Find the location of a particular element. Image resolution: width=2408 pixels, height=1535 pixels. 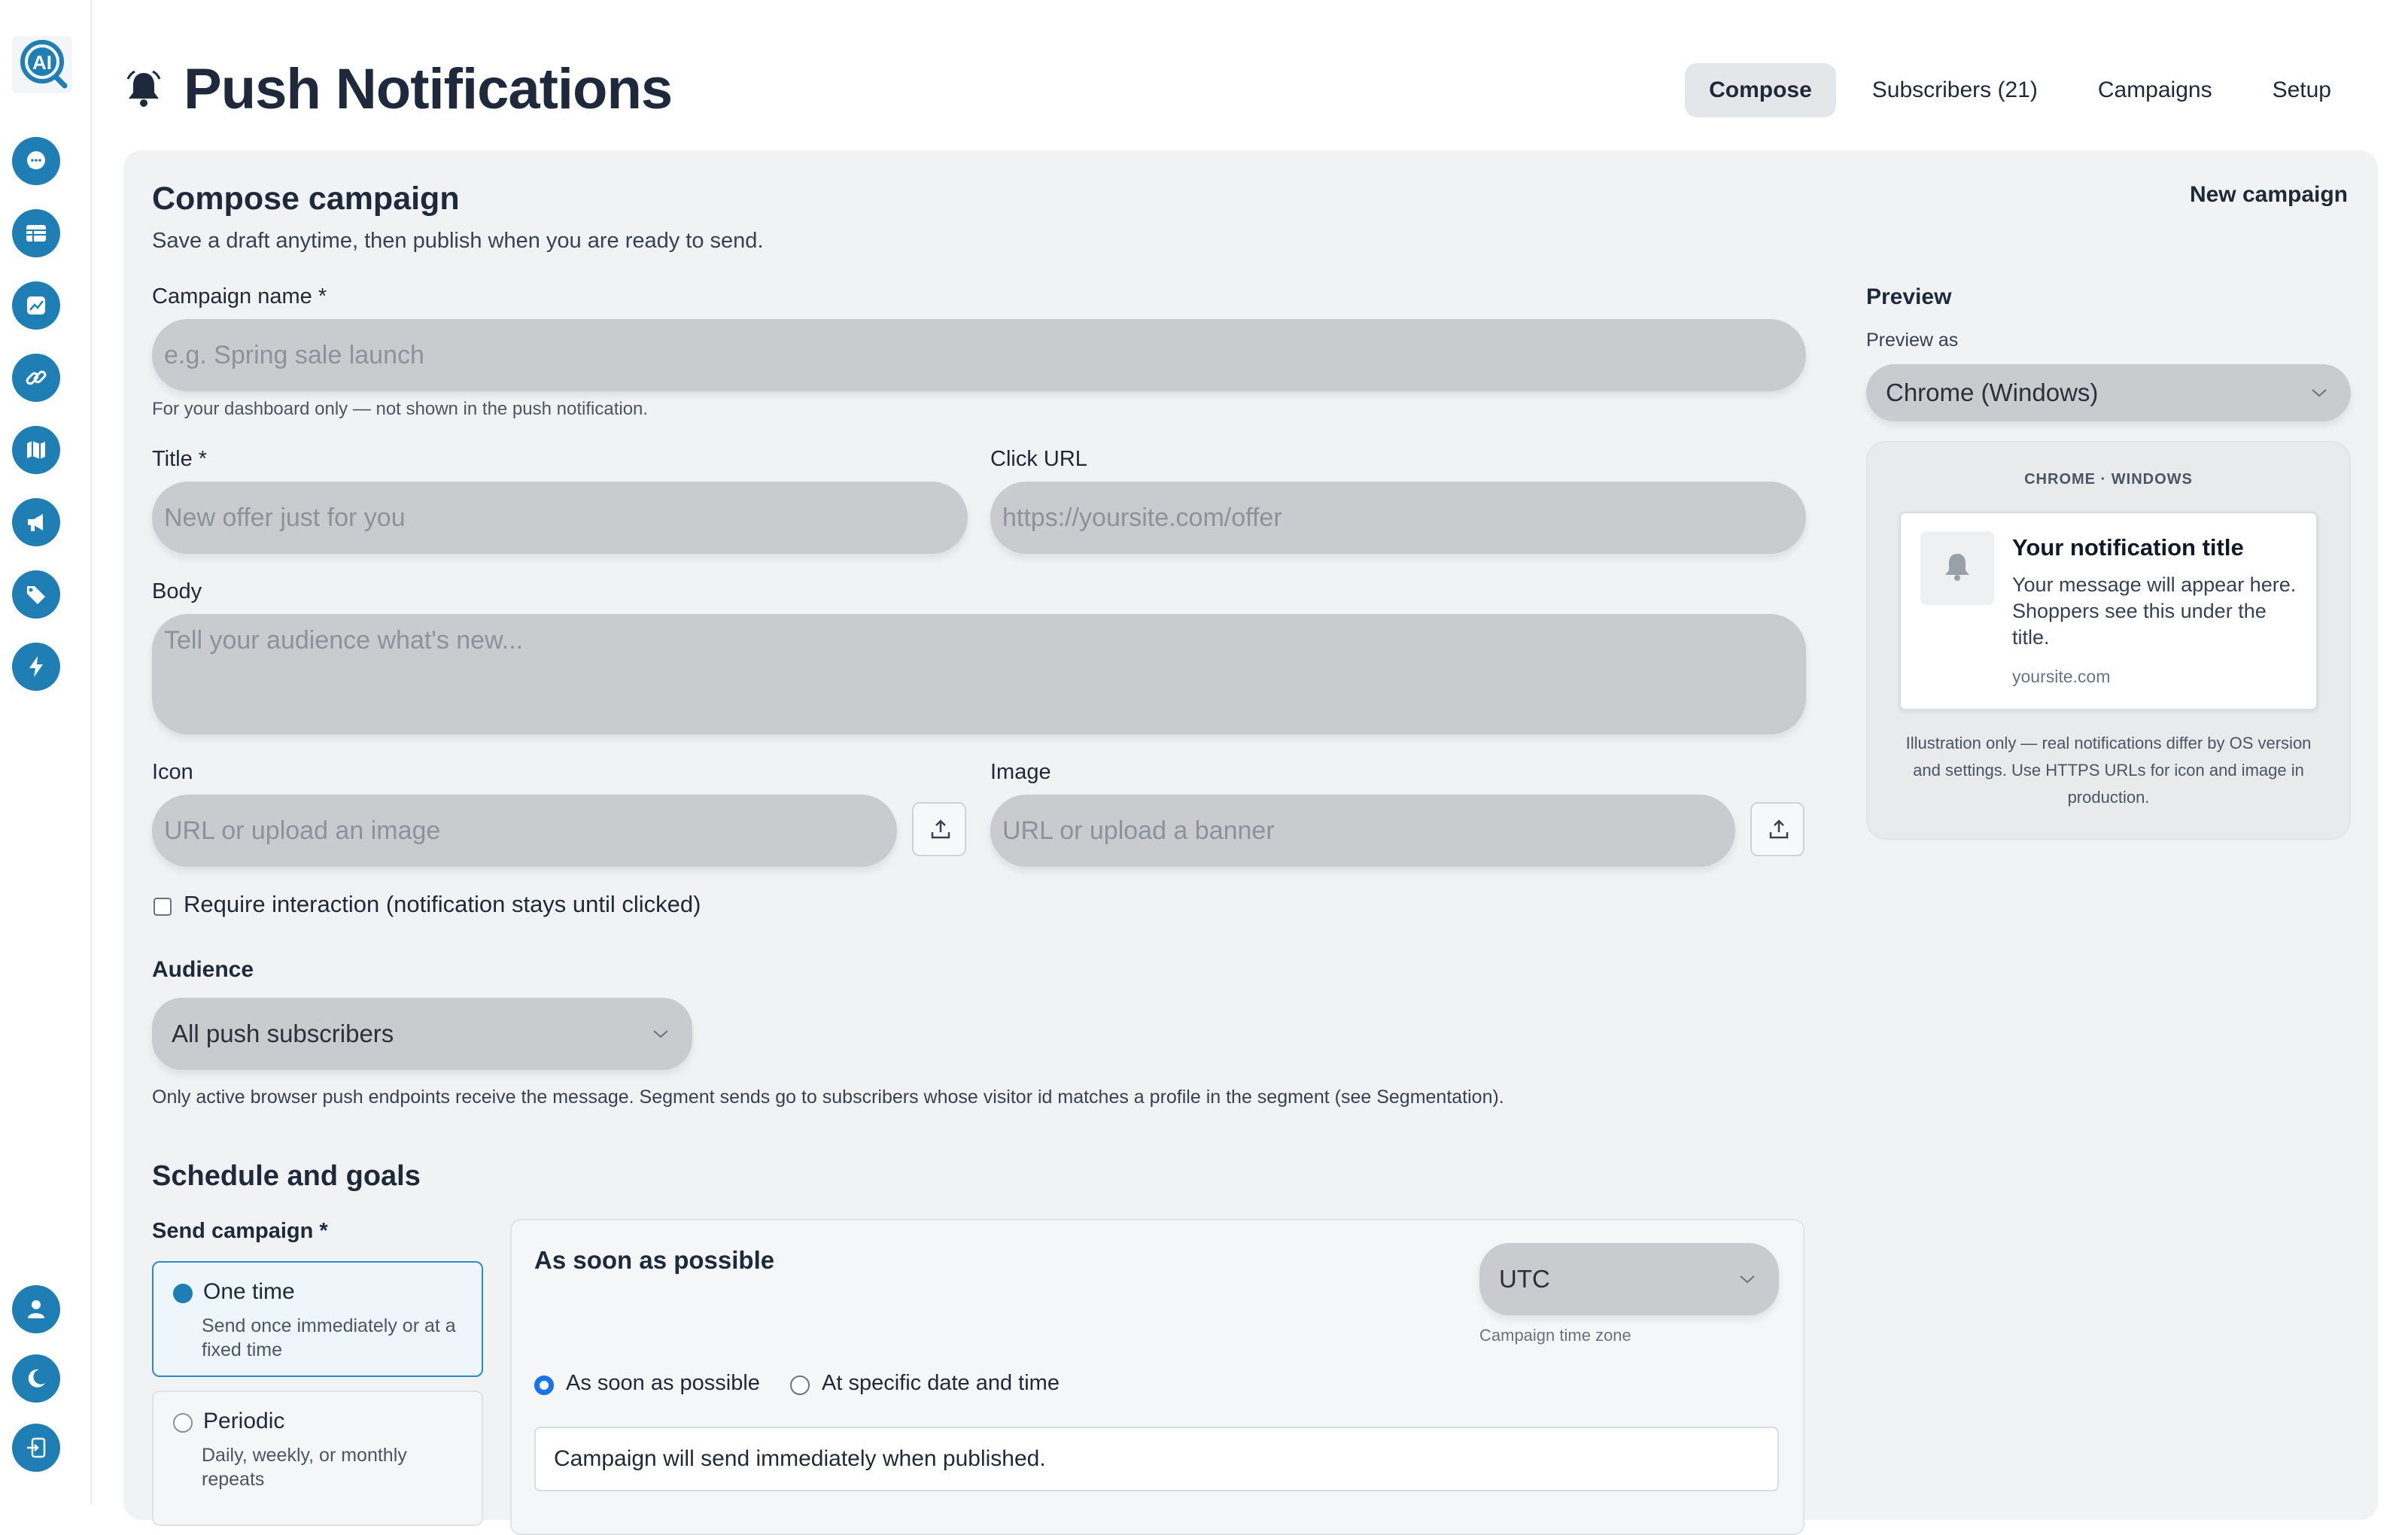

timezone-hint: Campaign time zone is located at coordinates (1555, 1335).